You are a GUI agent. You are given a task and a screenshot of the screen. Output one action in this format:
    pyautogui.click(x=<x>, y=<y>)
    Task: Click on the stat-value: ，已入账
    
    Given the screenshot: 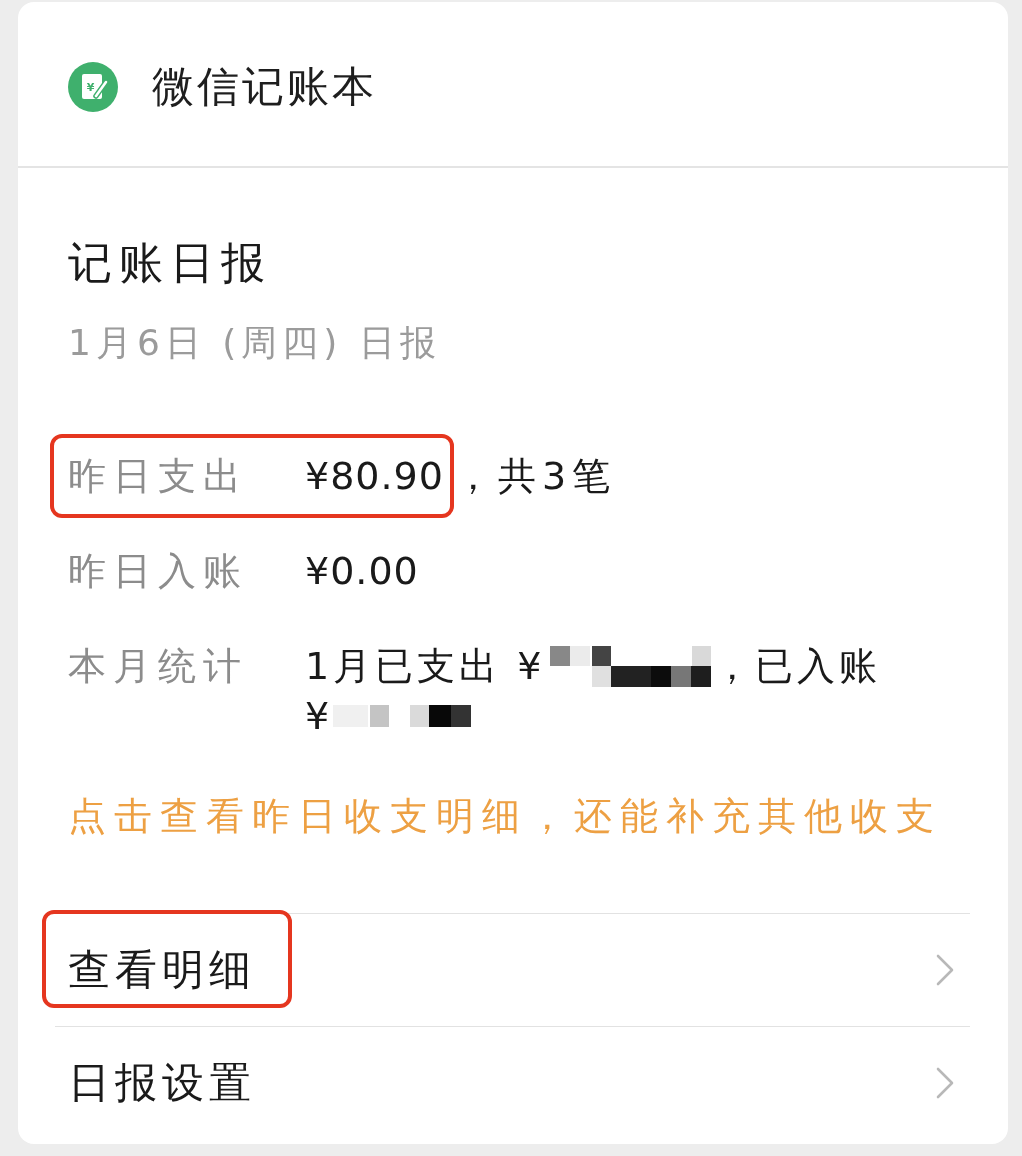 What is the action you would take?
    pyautogui.click(x=797, y=666)
    